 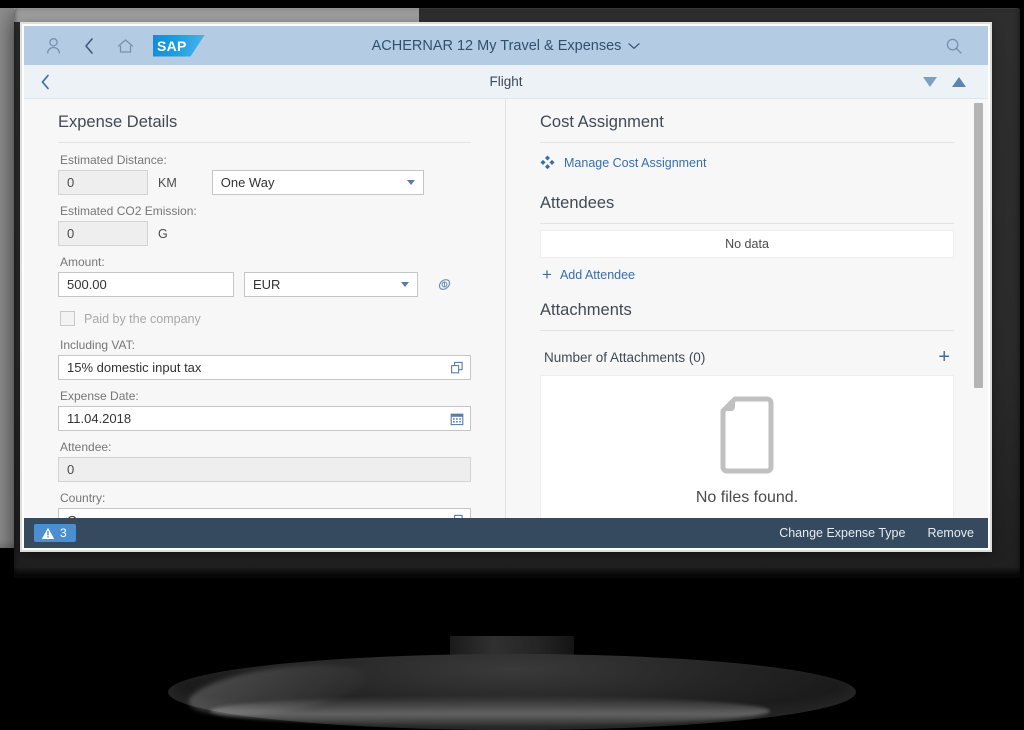 What do you see at coordinates (86, 447) in the screenshot?
I see `attendee-label: Attendee:` at bounding box center [86, 447].